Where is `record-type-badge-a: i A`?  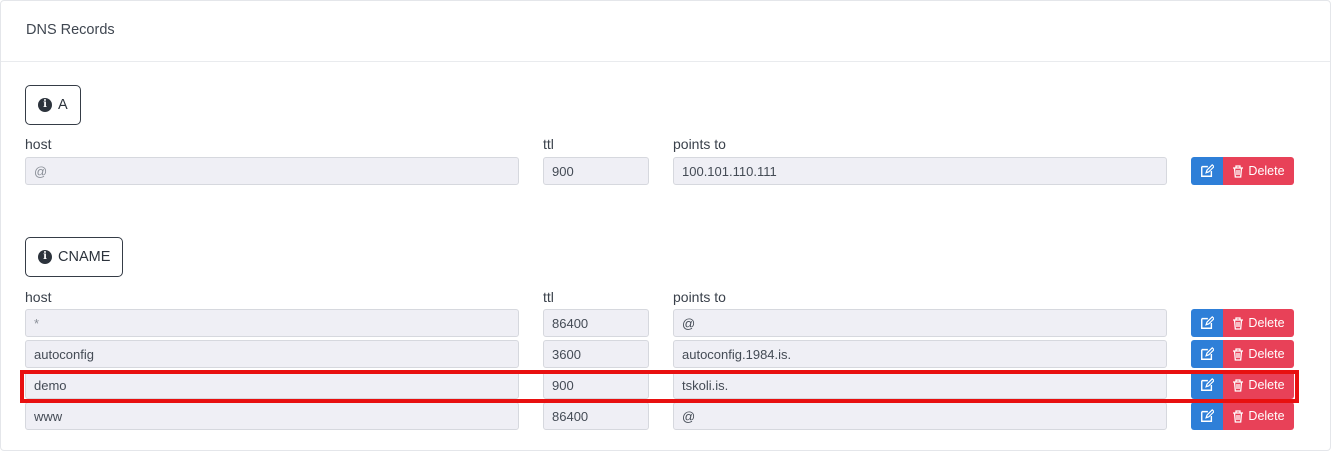 record-type-badge-a: i A is located at coordinates (53, 105).